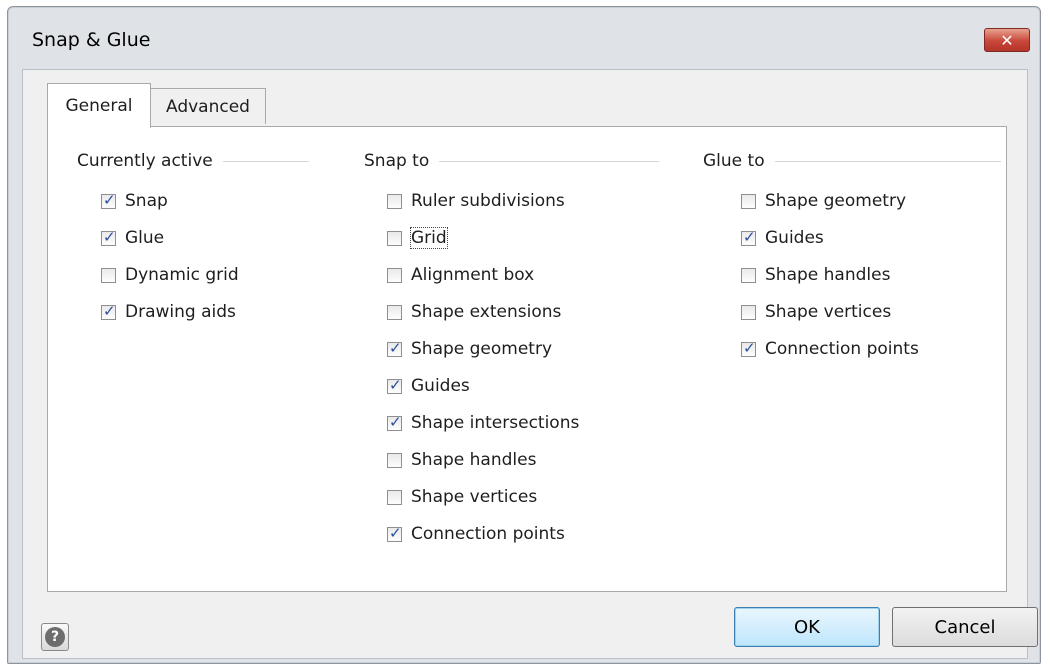  I want to click on help-button: ?, so click(55, 637).